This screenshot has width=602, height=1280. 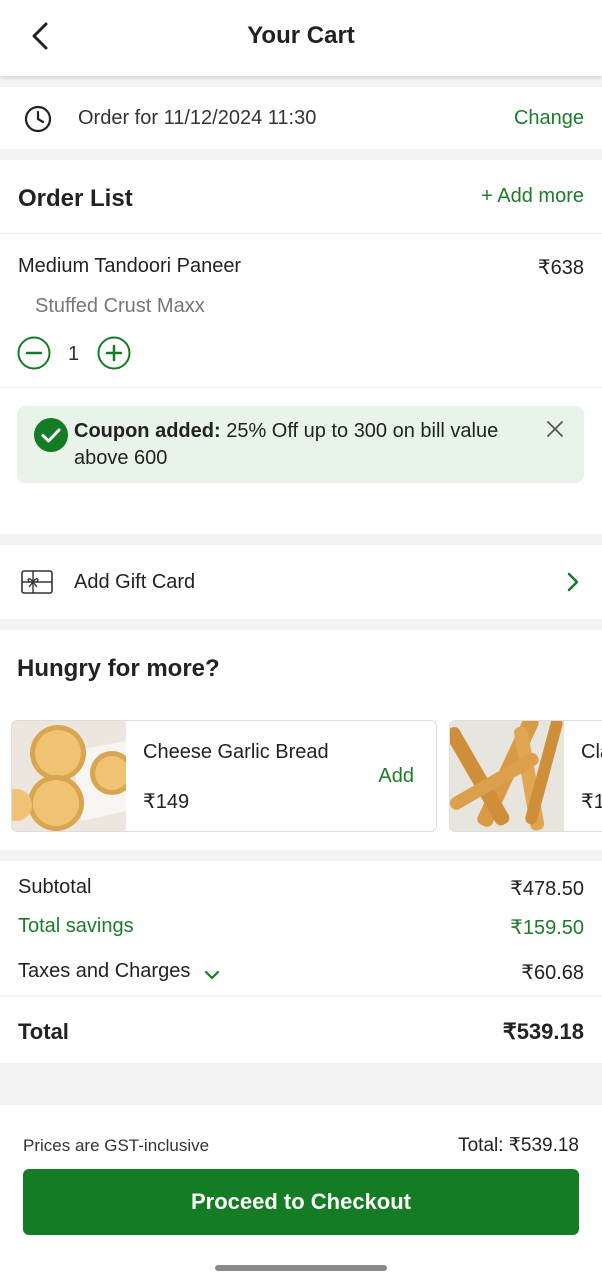 I want to click on page-title: Your Cart, so click(x=301, y=35).